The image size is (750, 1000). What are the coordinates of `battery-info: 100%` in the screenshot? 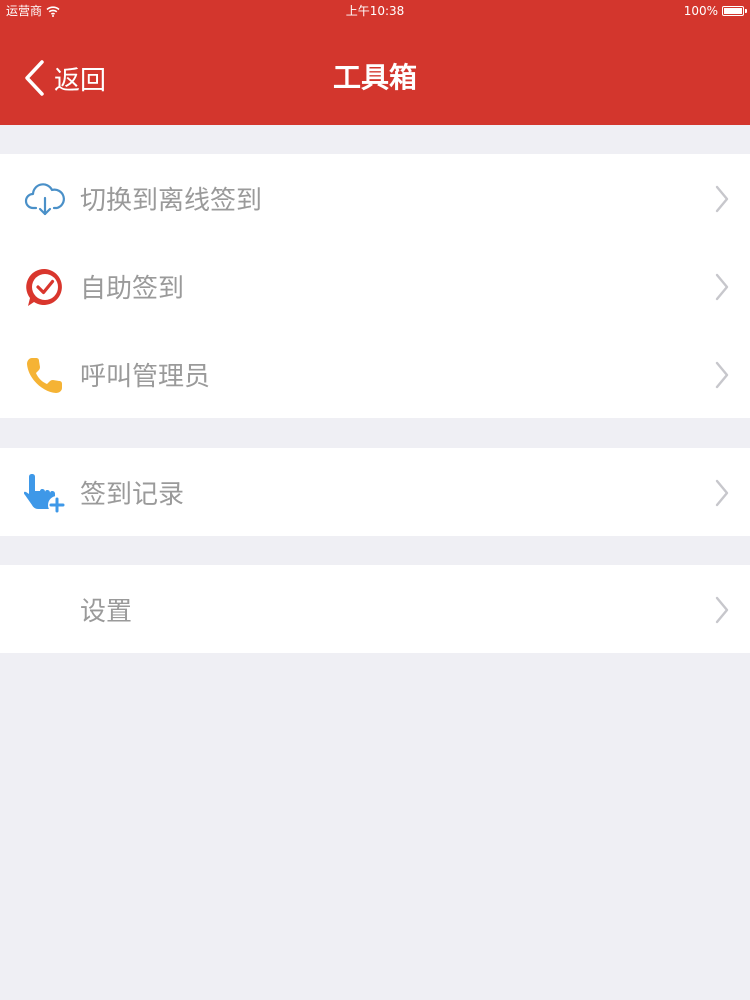 It's located at (715, 11).